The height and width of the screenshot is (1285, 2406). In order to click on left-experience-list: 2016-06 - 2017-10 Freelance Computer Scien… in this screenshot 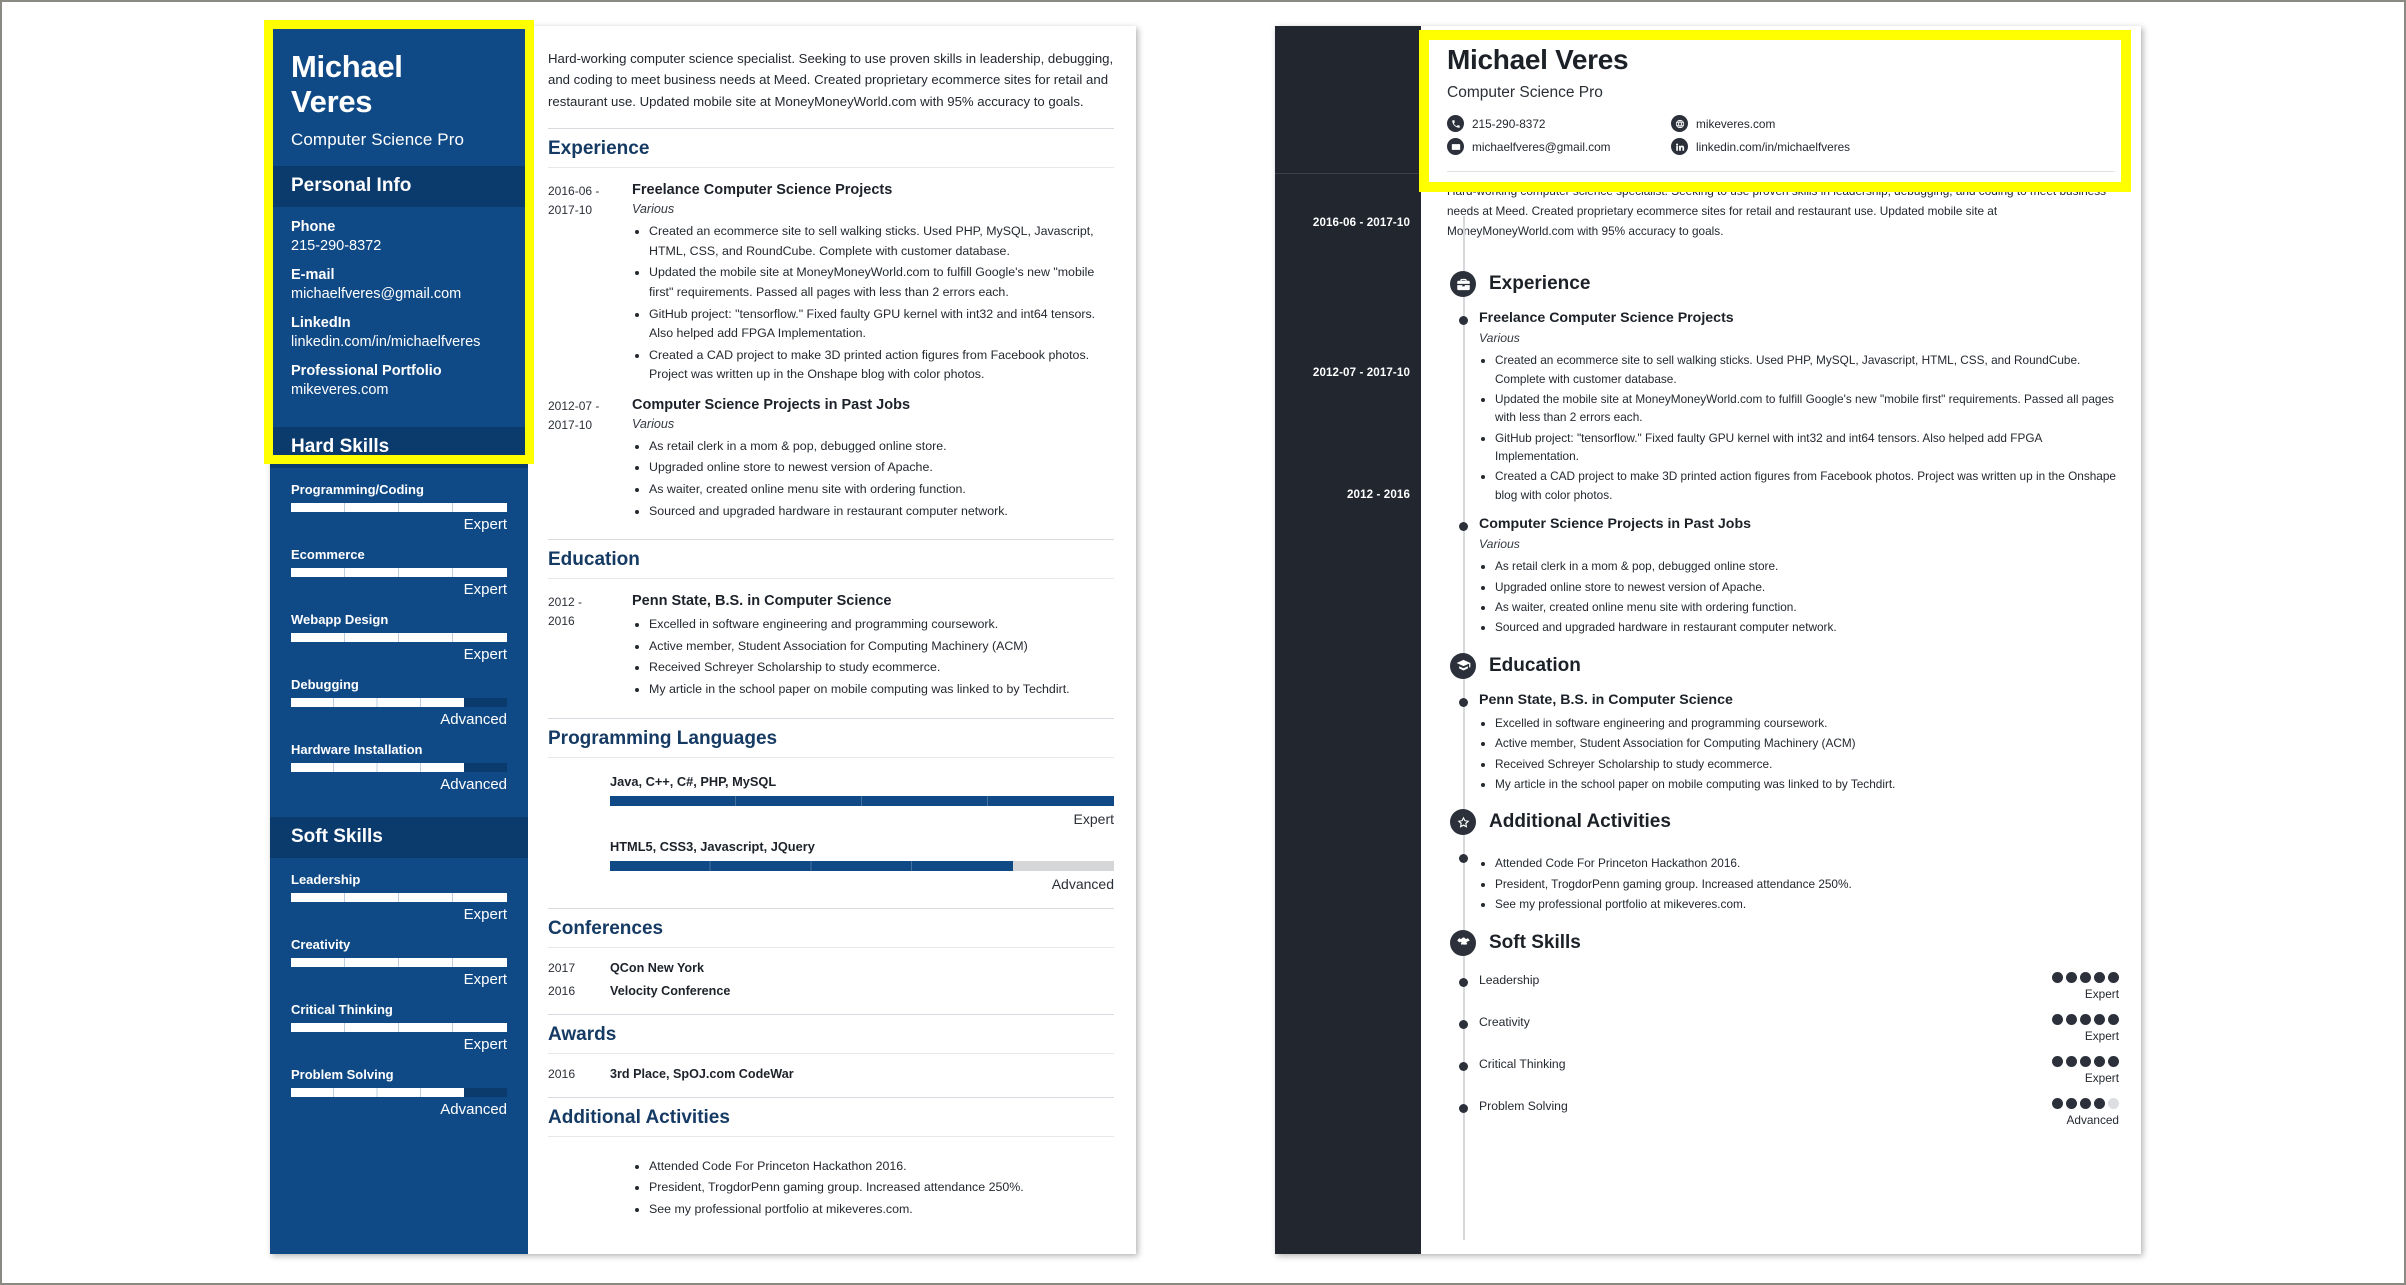, I will do `click(831, 347)`.